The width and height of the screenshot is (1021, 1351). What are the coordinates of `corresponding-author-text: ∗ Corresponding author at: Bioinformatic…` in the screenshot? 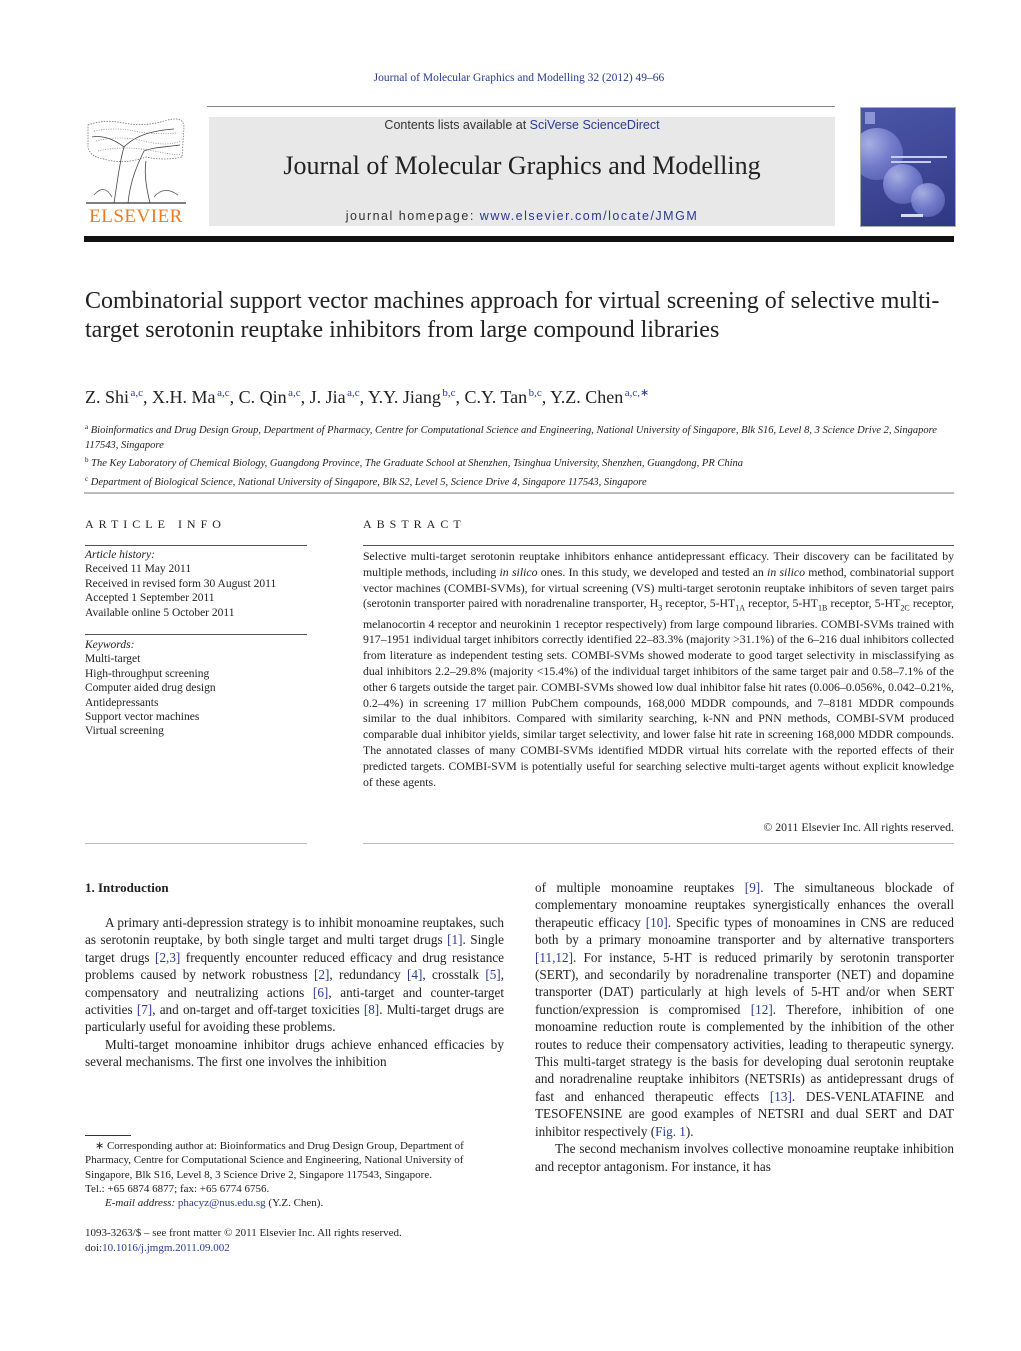 It's located at (274, 1160).